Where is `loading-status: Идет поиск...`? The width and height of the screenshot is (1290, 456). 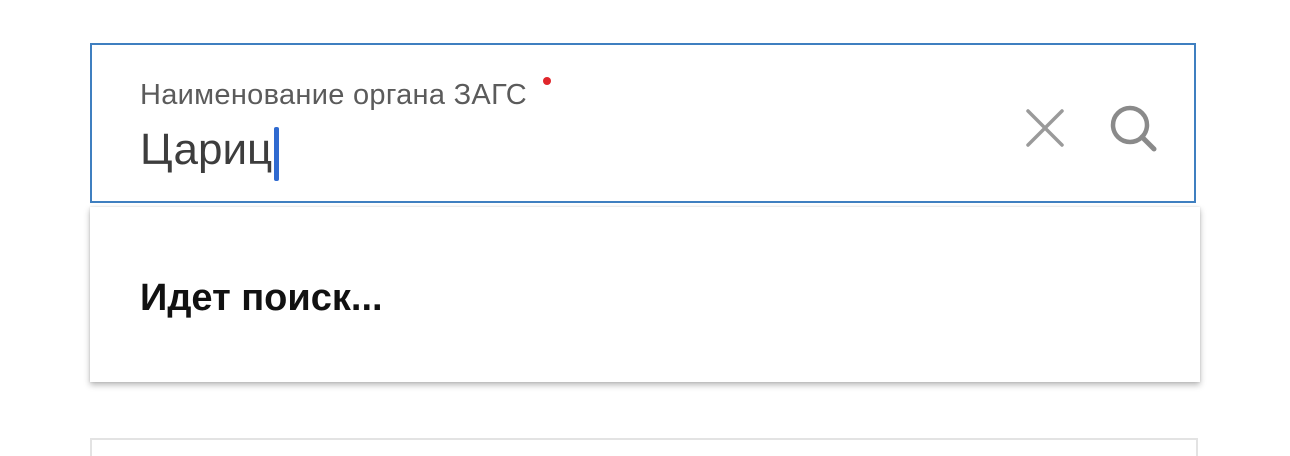 loading-status: Идет поиск... is located at coordinates (261, 298).